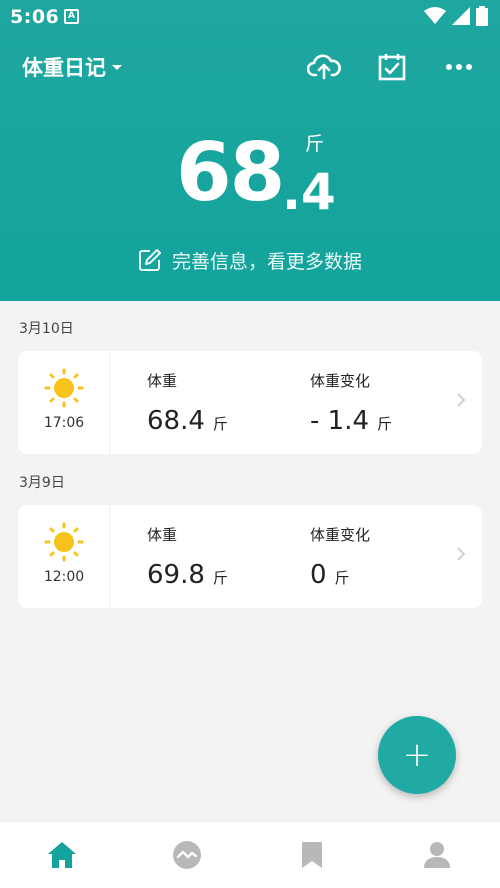 The image size is (500, 888). What do you see at coordinates (42, 483) in the screenshot?
I see `date-label: 3月9日` at bounding box center [42, 483].